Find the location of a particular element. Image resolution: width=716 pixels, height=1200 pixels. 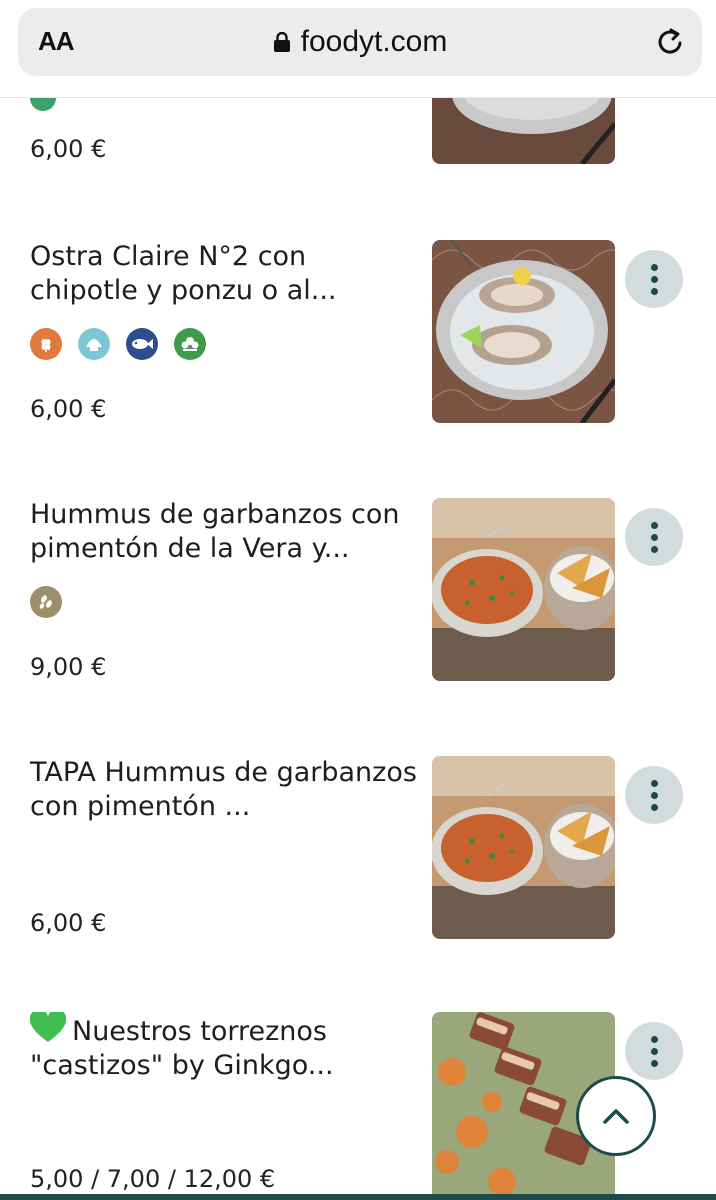

address-domain: foodyt.com is located at coordinates (360, 42).